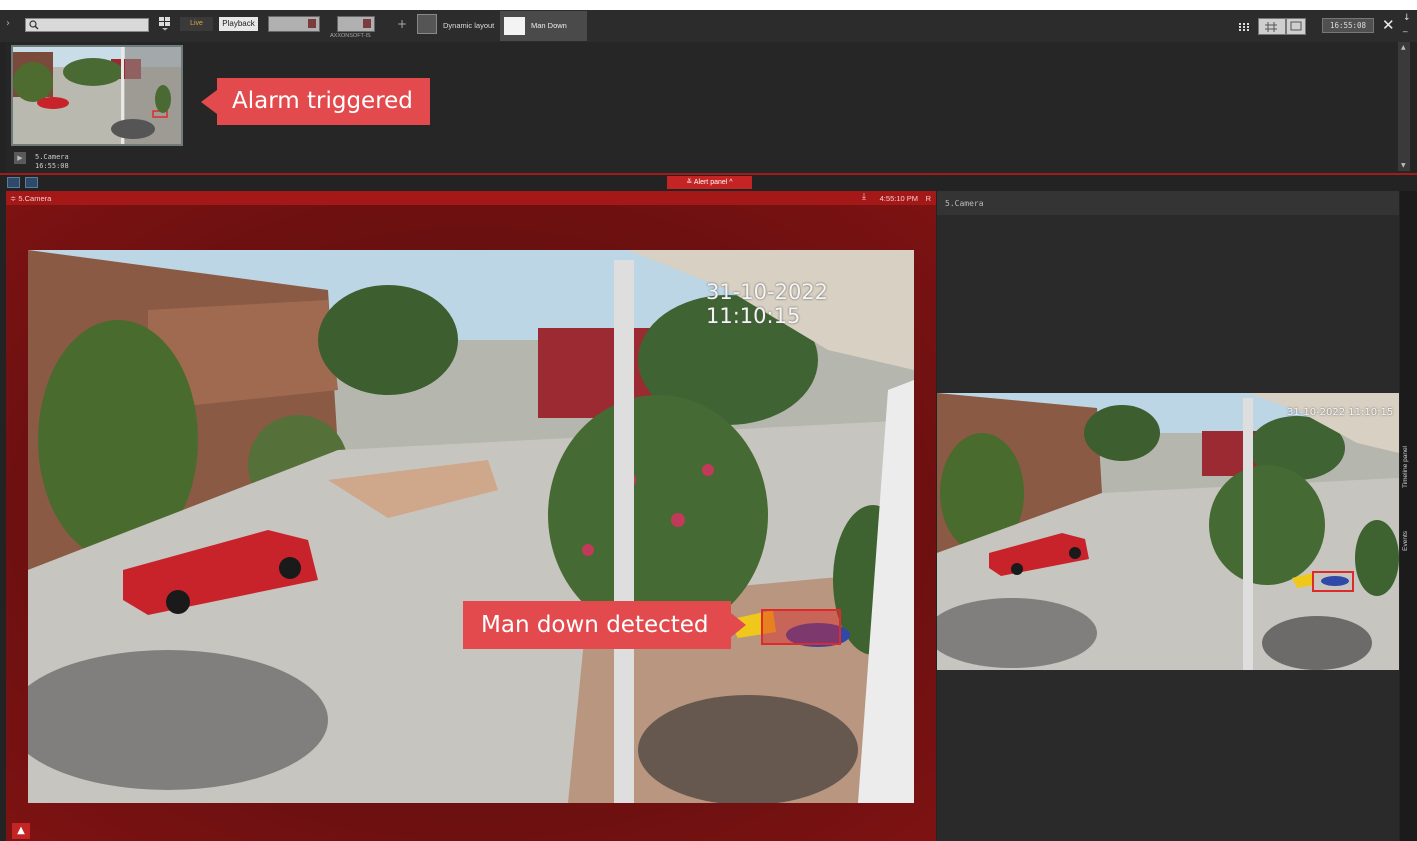 The height and width of the screenshot is (841, 1417). What do you see at coordinates (20, 158) in the screenshot?
I see `play-alarm-button: ▶` at bounding box center [20, 158].